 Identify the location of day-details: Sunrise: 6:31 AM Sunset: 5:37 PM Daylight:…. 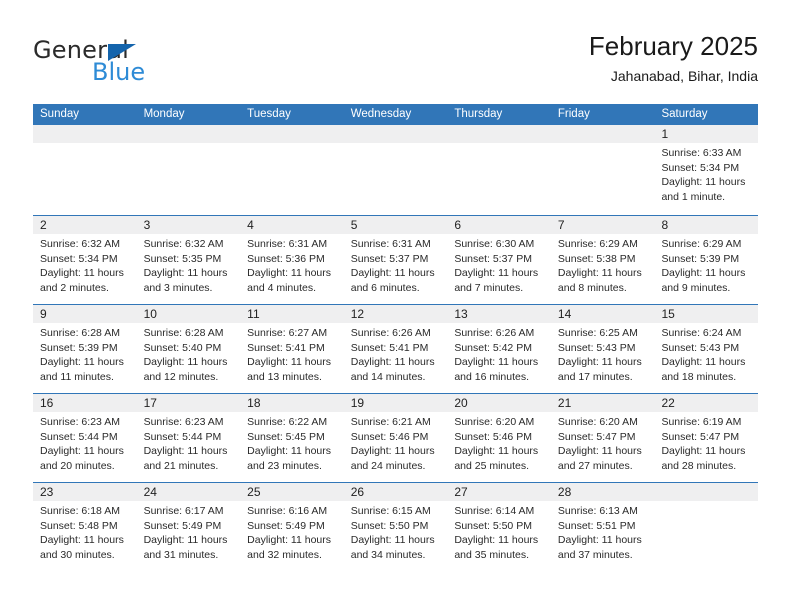
(396, 264).